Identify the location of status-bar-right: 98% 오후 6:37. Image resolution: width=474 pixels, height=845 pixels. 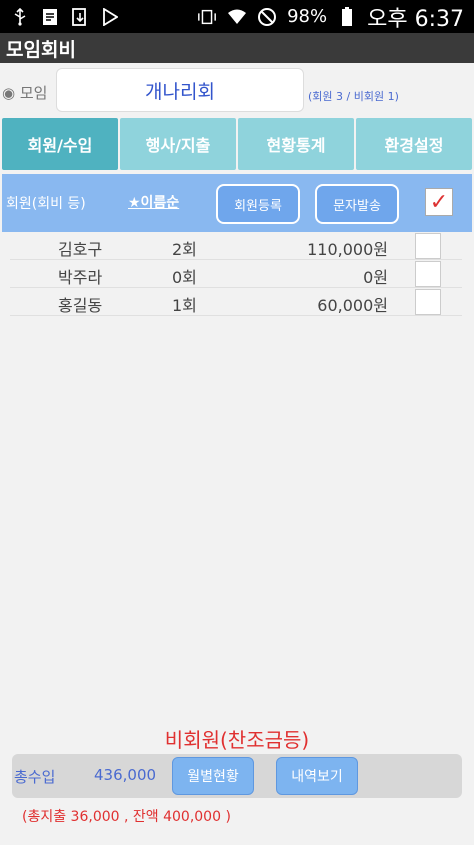
(330, 17).